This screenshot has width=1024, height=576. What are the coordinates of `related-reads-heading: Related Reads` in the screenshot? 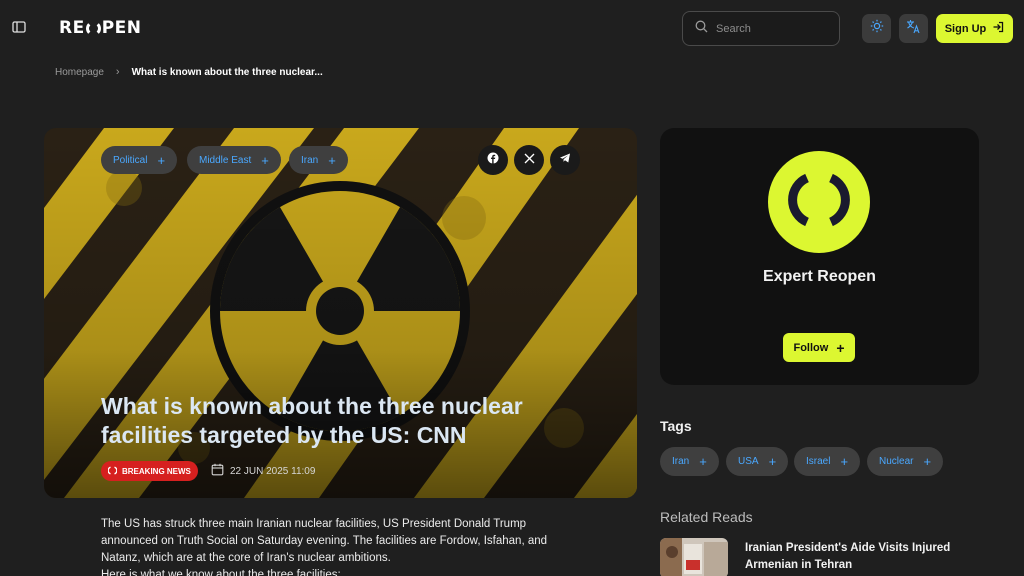 It's located at (706, 517).